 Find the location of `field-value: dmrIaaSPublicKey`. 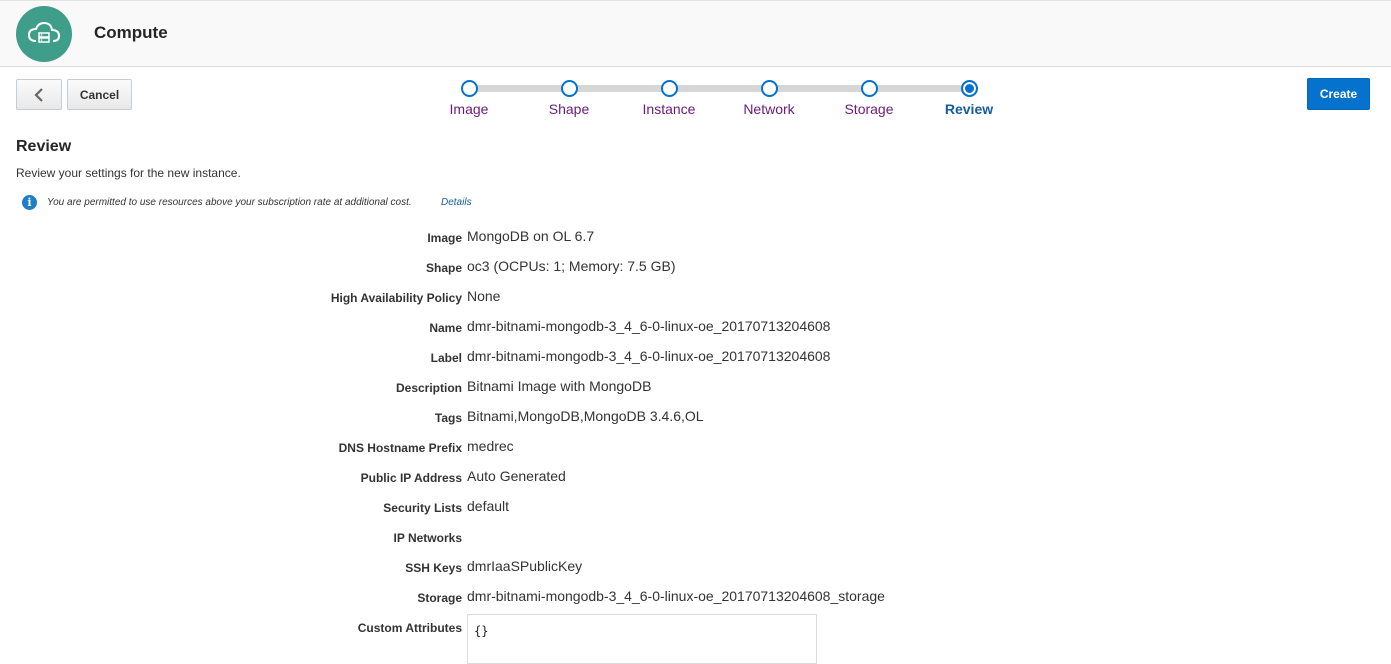

field-value: dmrIaaSPublicKey is located at coordinates (525, 566).